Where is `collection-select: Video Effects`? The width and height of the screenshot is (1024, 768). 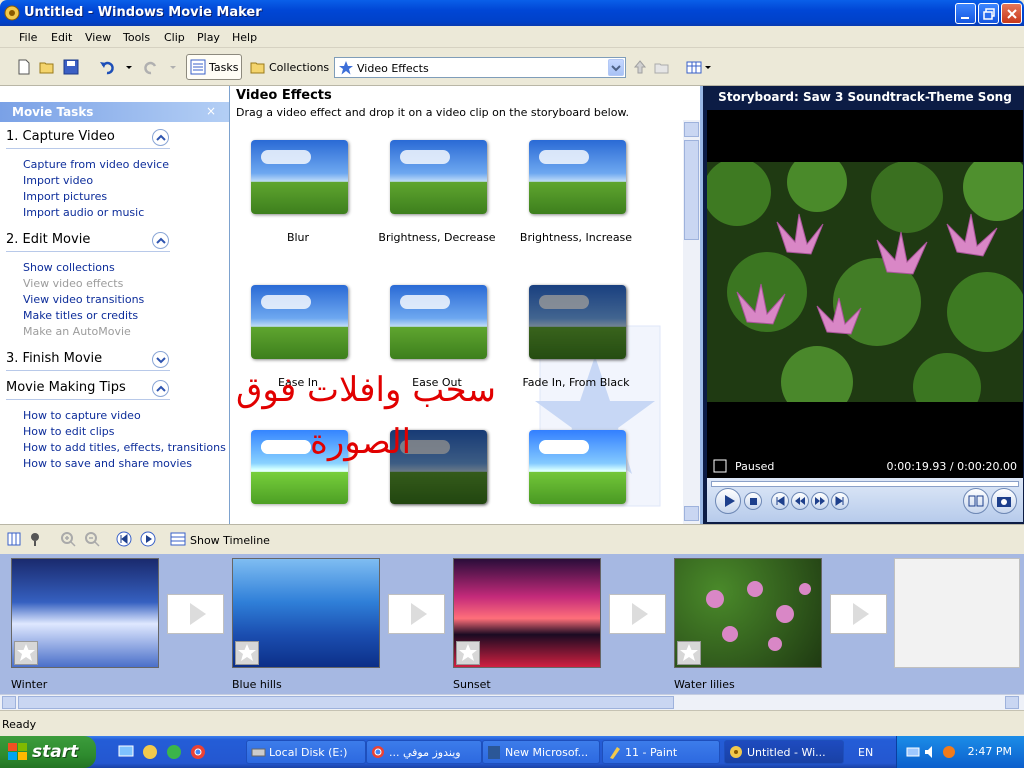 collection-select: Video Effects is located at coordinates (480, 67).